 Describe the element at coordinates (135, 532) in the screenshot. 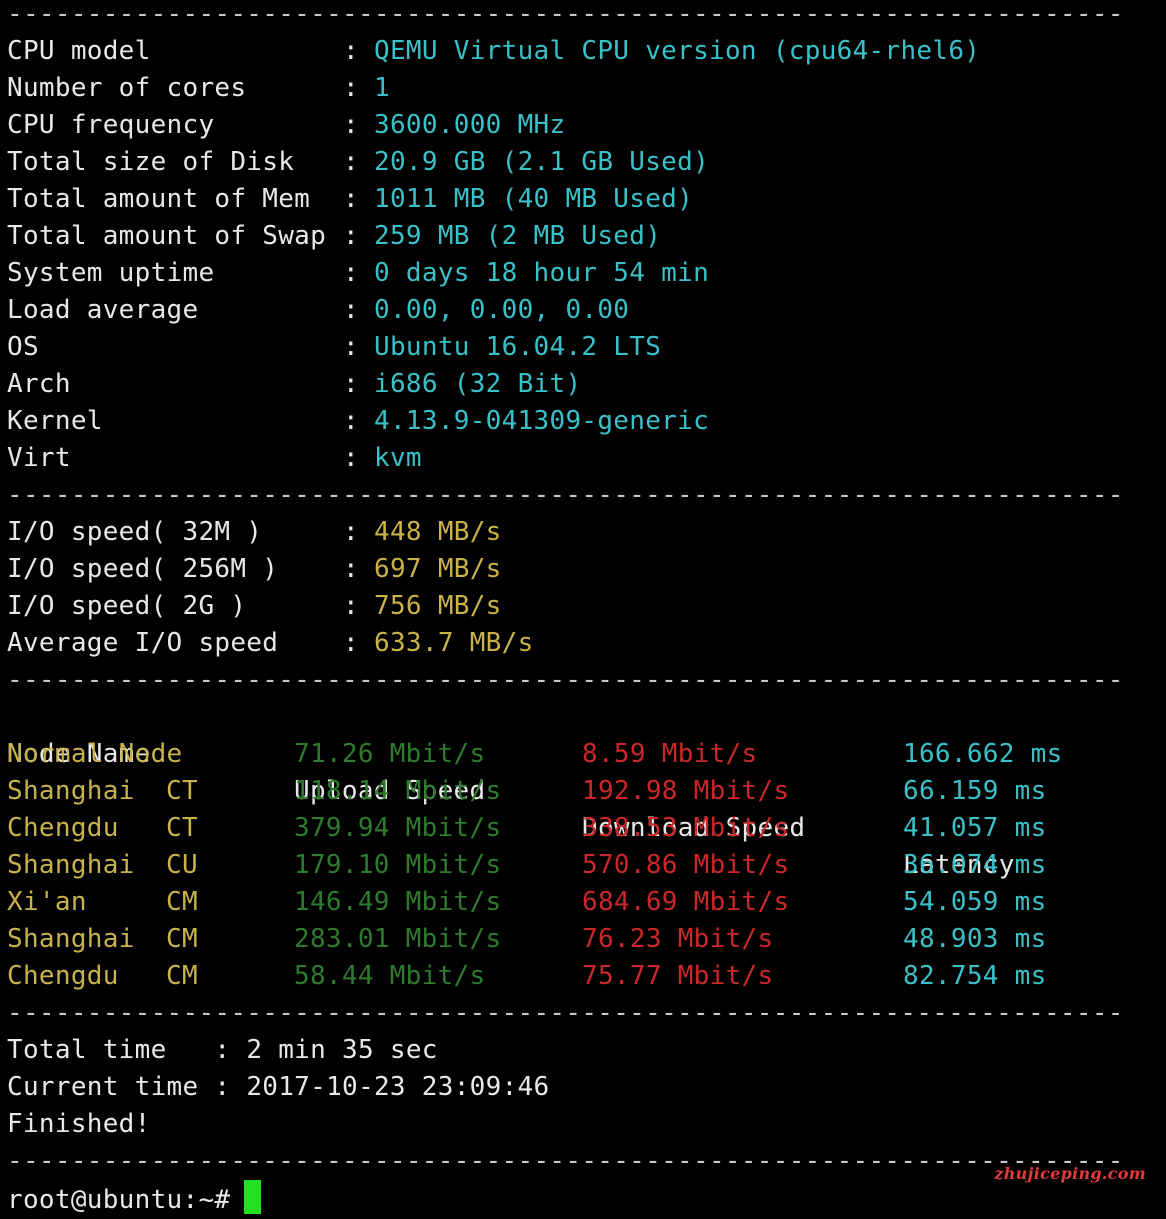

I see `io-key: I/O speed( 32M )` at that location.